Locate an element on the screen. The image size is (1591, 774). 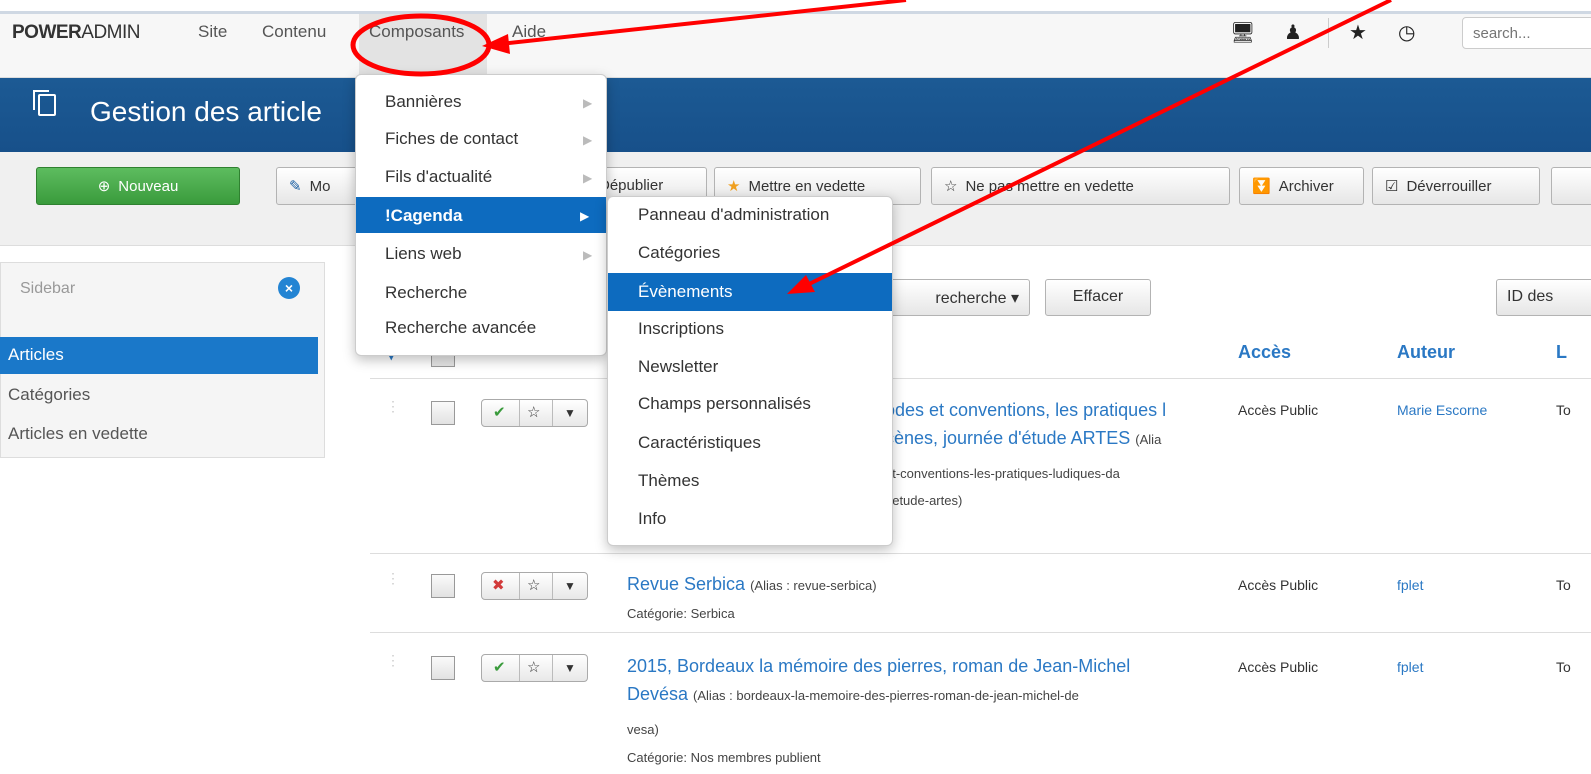
submenu-item-themes: Thèmes is located at coordinates (668, 481).